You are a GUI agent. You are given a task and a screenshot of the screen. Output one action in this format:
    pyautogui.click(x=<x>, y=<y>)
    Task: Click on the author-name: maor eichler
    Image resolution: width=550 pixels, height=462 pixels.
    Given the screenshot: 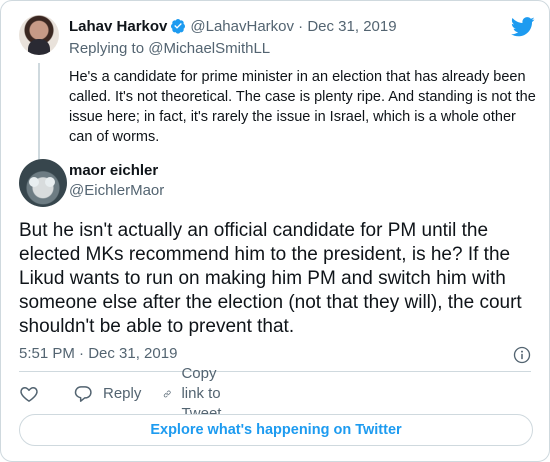 What is the action you would take?
    pyautogui.click(x=113, y=171)
    